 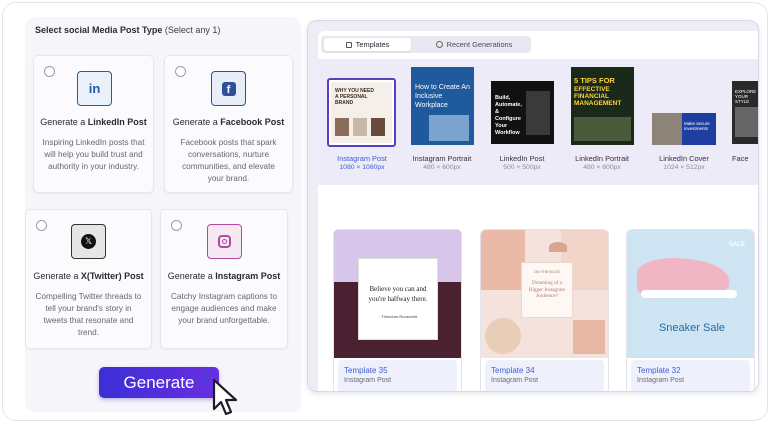 What do you see at coordinates (544, 375) in the screenshot?
I see `template-footer: Template 34 Instagram Post` at bounding box center [544, 375].